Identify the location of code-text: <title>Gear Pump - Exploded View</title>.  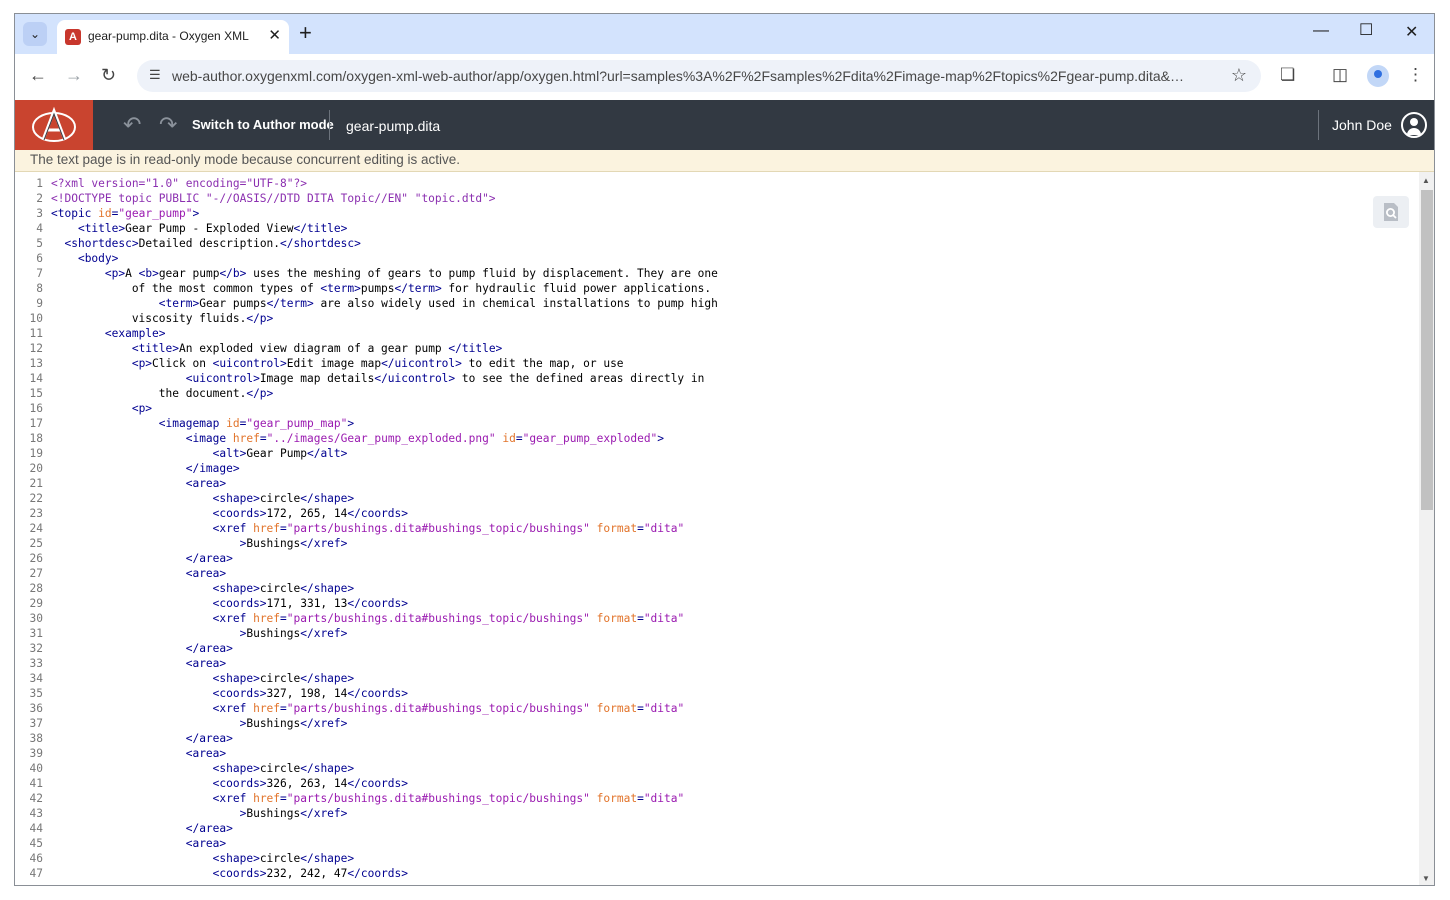
(199, 228).